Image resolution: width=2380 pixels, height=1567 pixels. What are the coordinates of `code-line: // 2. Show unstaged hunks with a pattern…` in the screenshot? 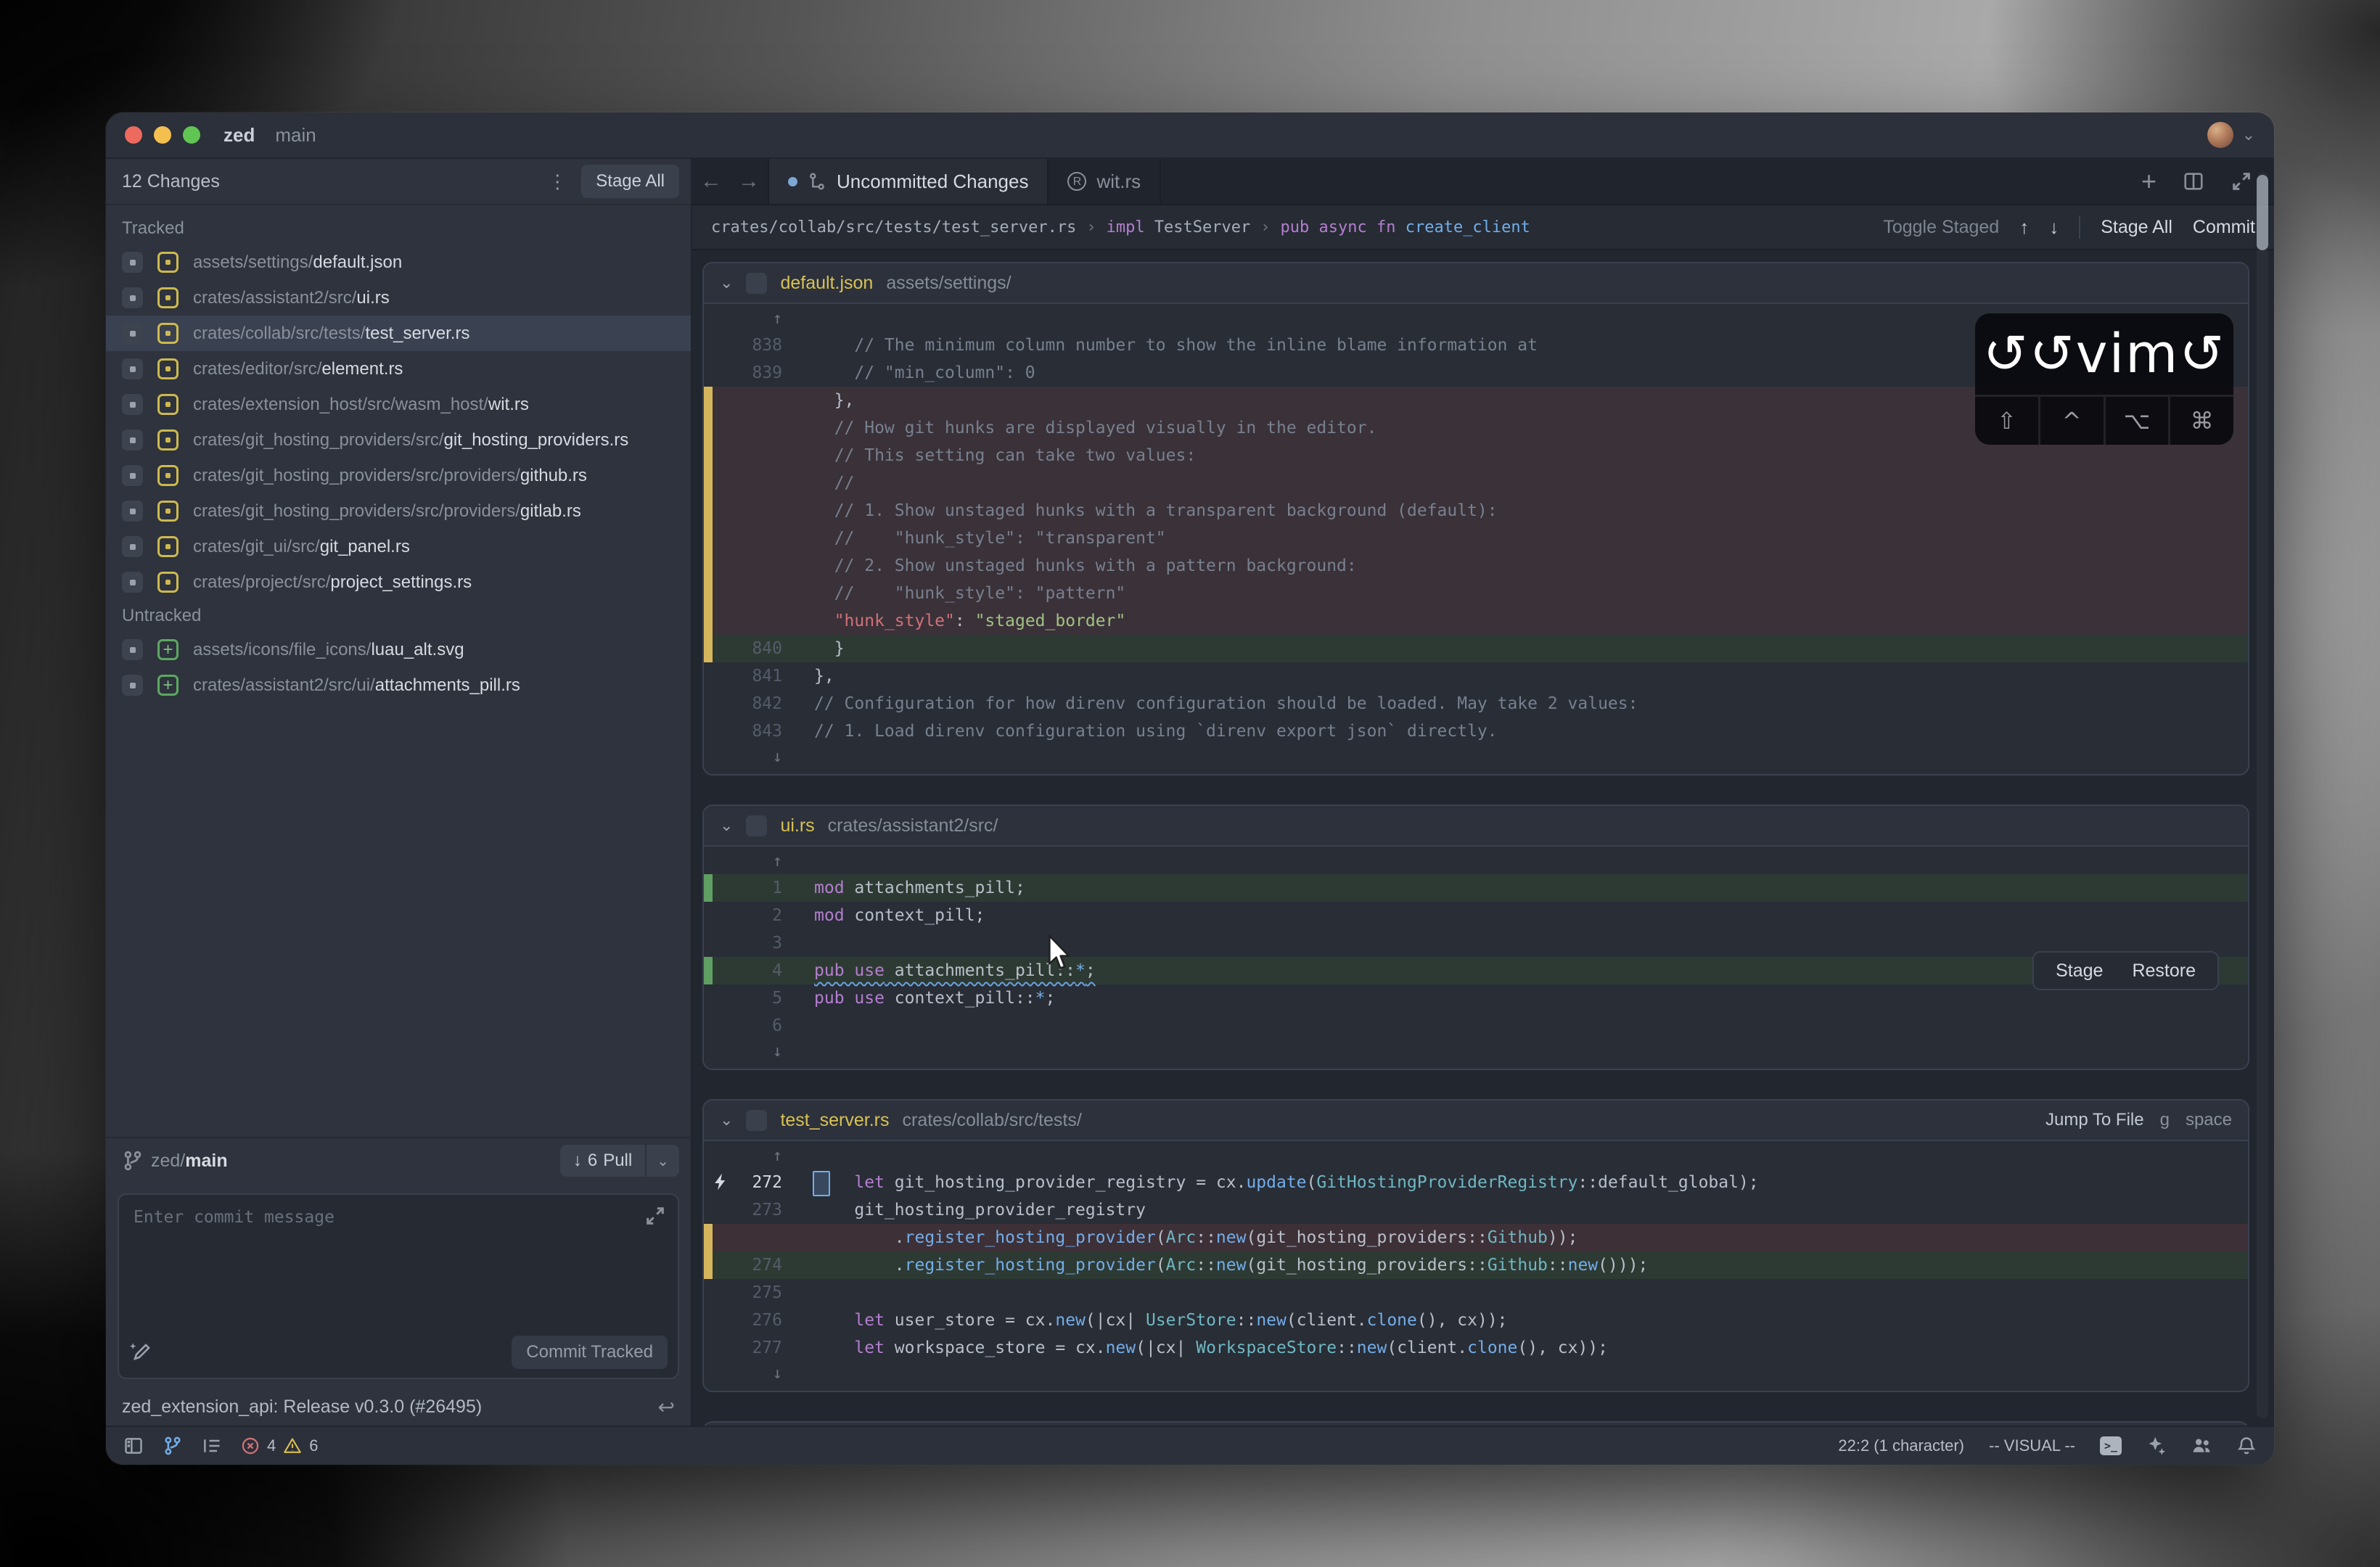 It's located at (1476, 566).